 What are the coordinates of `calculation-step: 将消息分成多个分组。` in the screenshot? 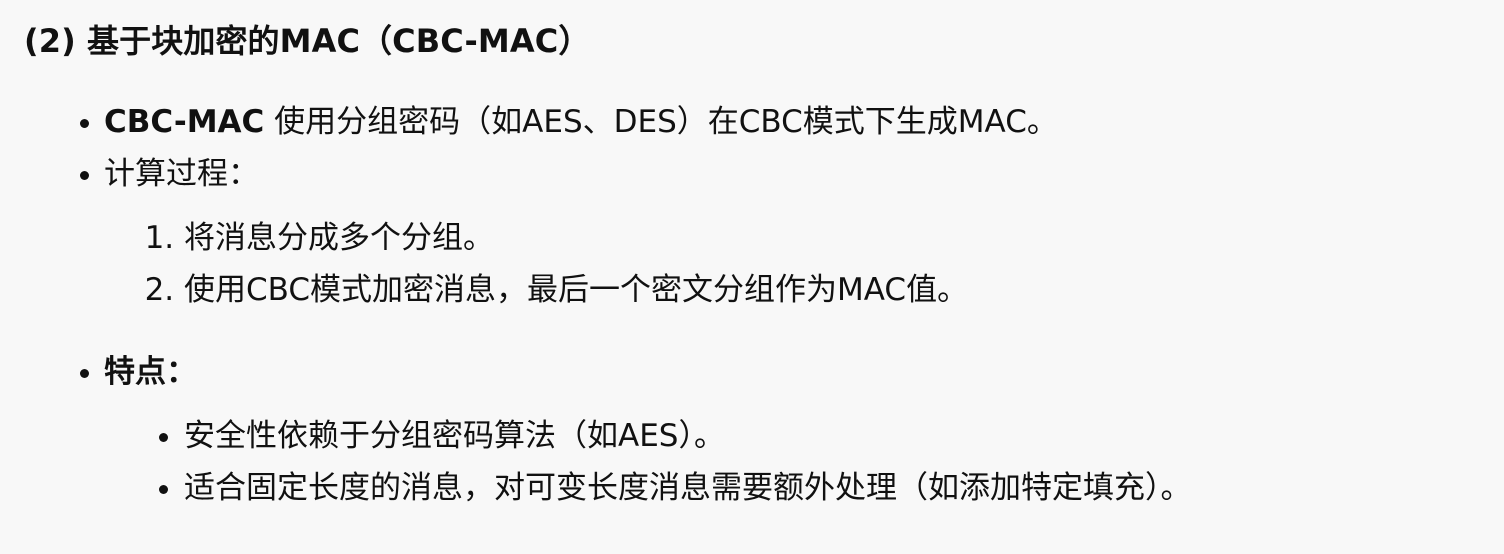 It's located at (832, 238).